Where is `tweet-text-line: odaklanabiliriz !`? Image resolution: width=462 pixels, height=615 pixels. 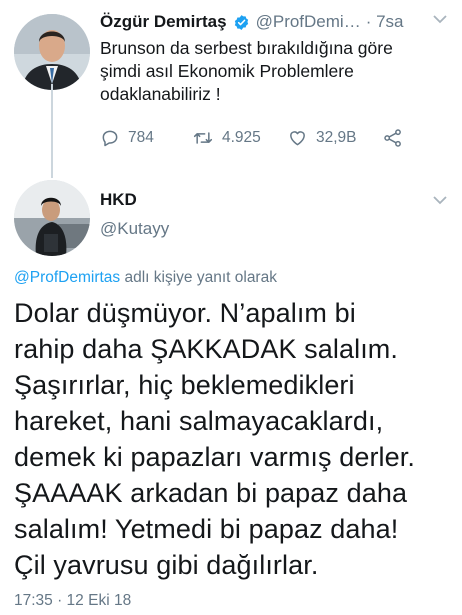 tweet-text-line: odaklanabiliriz ! is located at coordinates (160, 94).